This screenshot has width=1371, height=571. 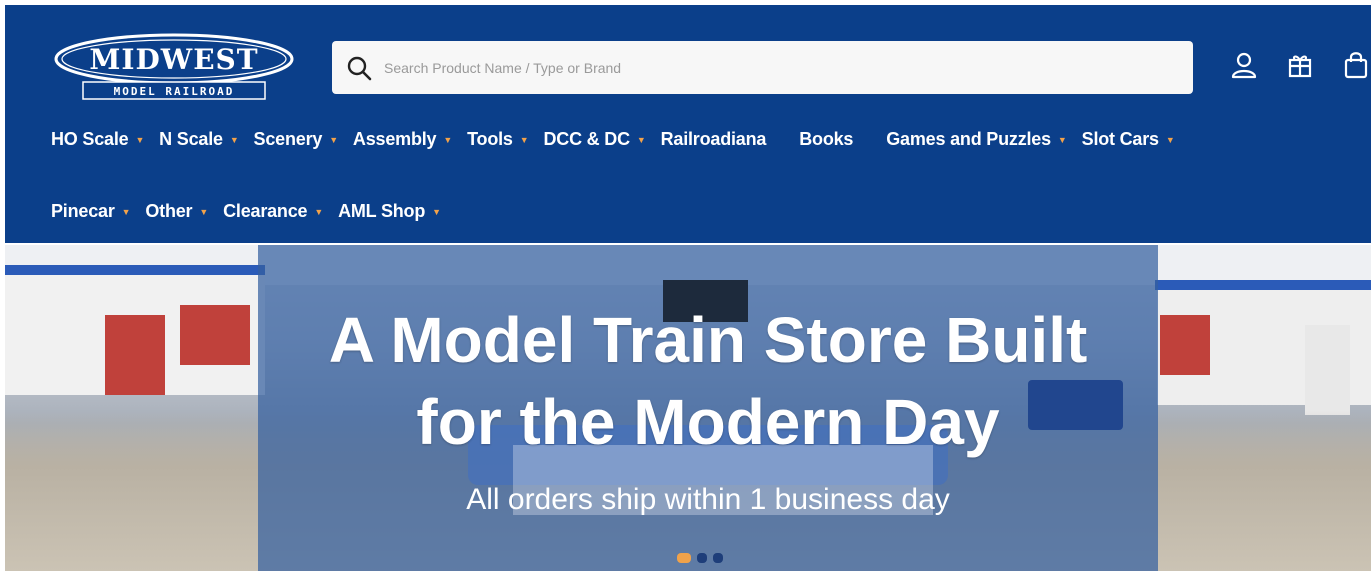 What do you see at coordinates (265, 211) in the screenshot?
I see `nav-label: Clearance` at bounding box center [265, 211].